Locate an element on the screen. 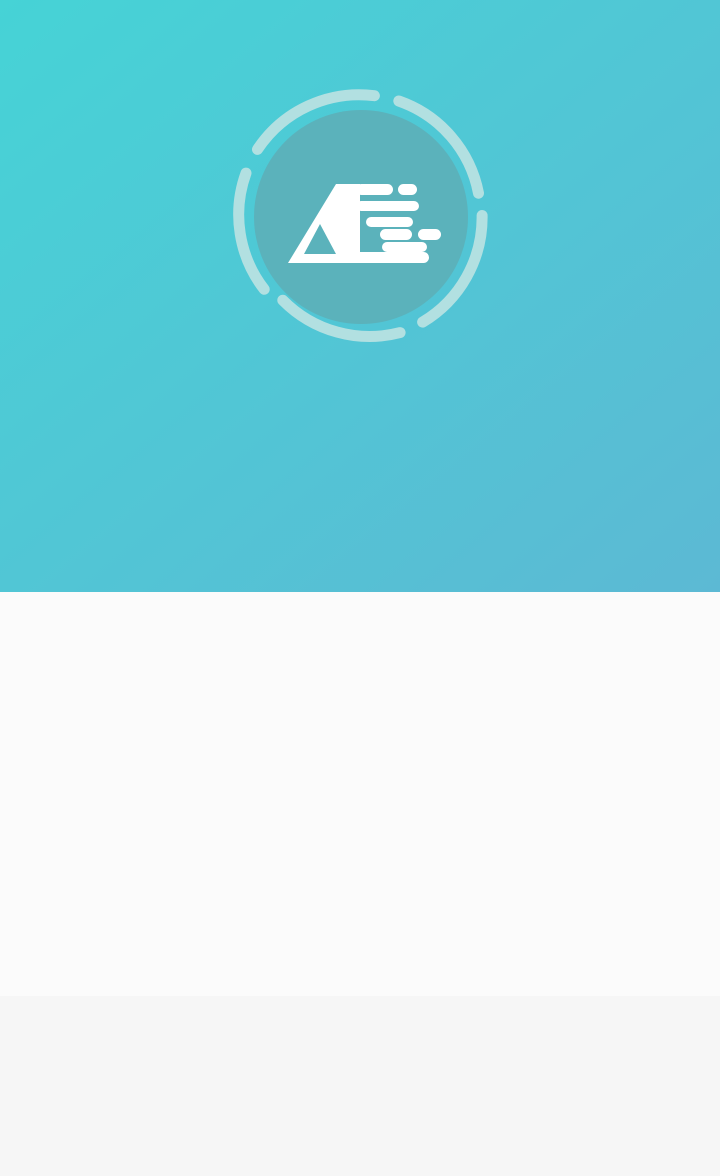 The height and width of the screenshot is (1176, 720). app-logo is located at coordinates (361, 217).